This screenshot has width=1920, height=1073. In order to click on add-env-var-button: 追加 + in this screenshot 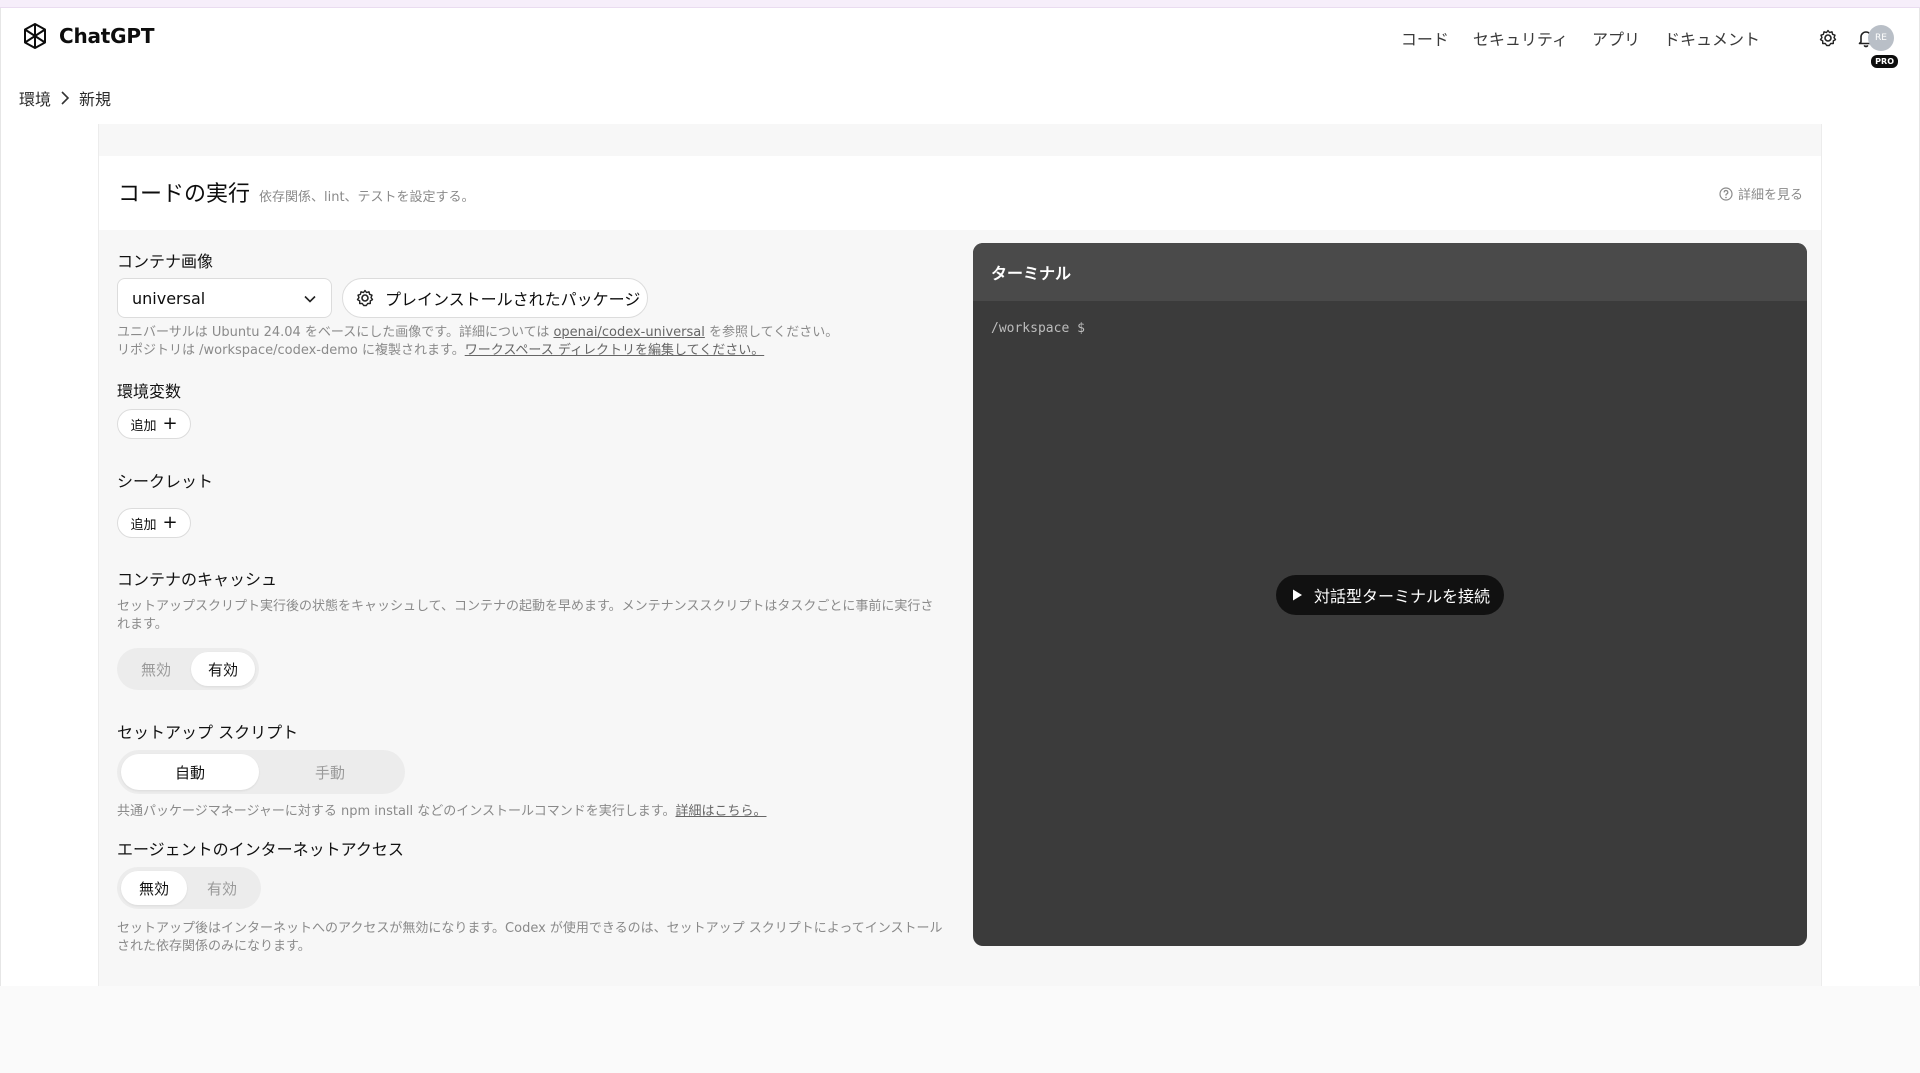, I will do `click(154, 424)`.